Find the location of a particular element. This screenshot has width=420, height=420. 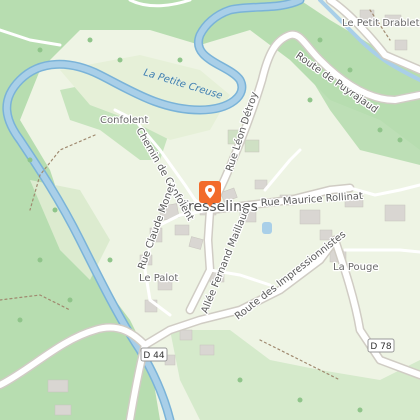

svg-text: D 44 is located at coordinates (154, 356).